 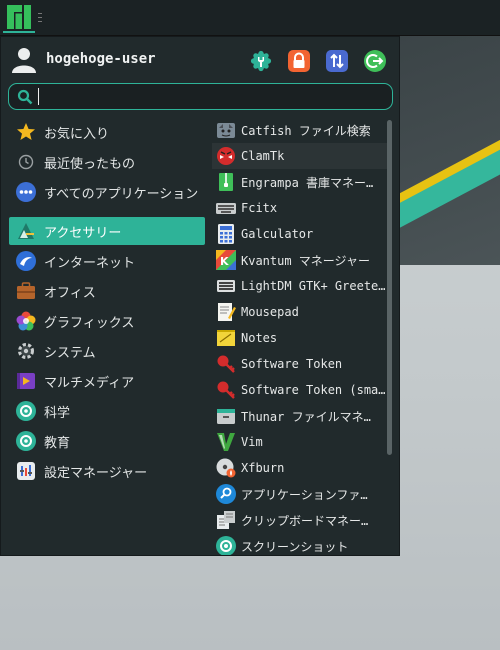 I want to click on settings-button, so click(x=261, y=61).